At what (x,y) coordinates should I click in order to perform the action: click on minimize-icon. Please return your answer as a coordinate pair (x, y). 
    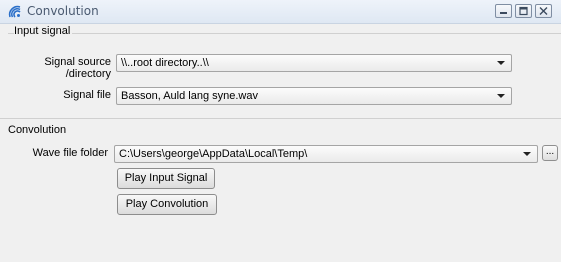
    Looking at the image, I should click on (503, 13).